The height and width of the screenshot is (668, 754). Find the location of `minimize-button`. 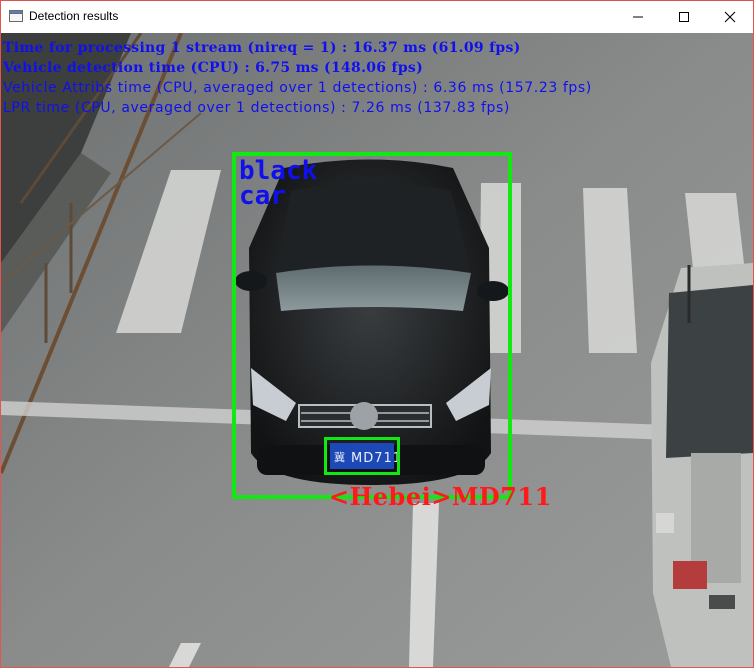

minimize-button is located at coordinates (638, 16).